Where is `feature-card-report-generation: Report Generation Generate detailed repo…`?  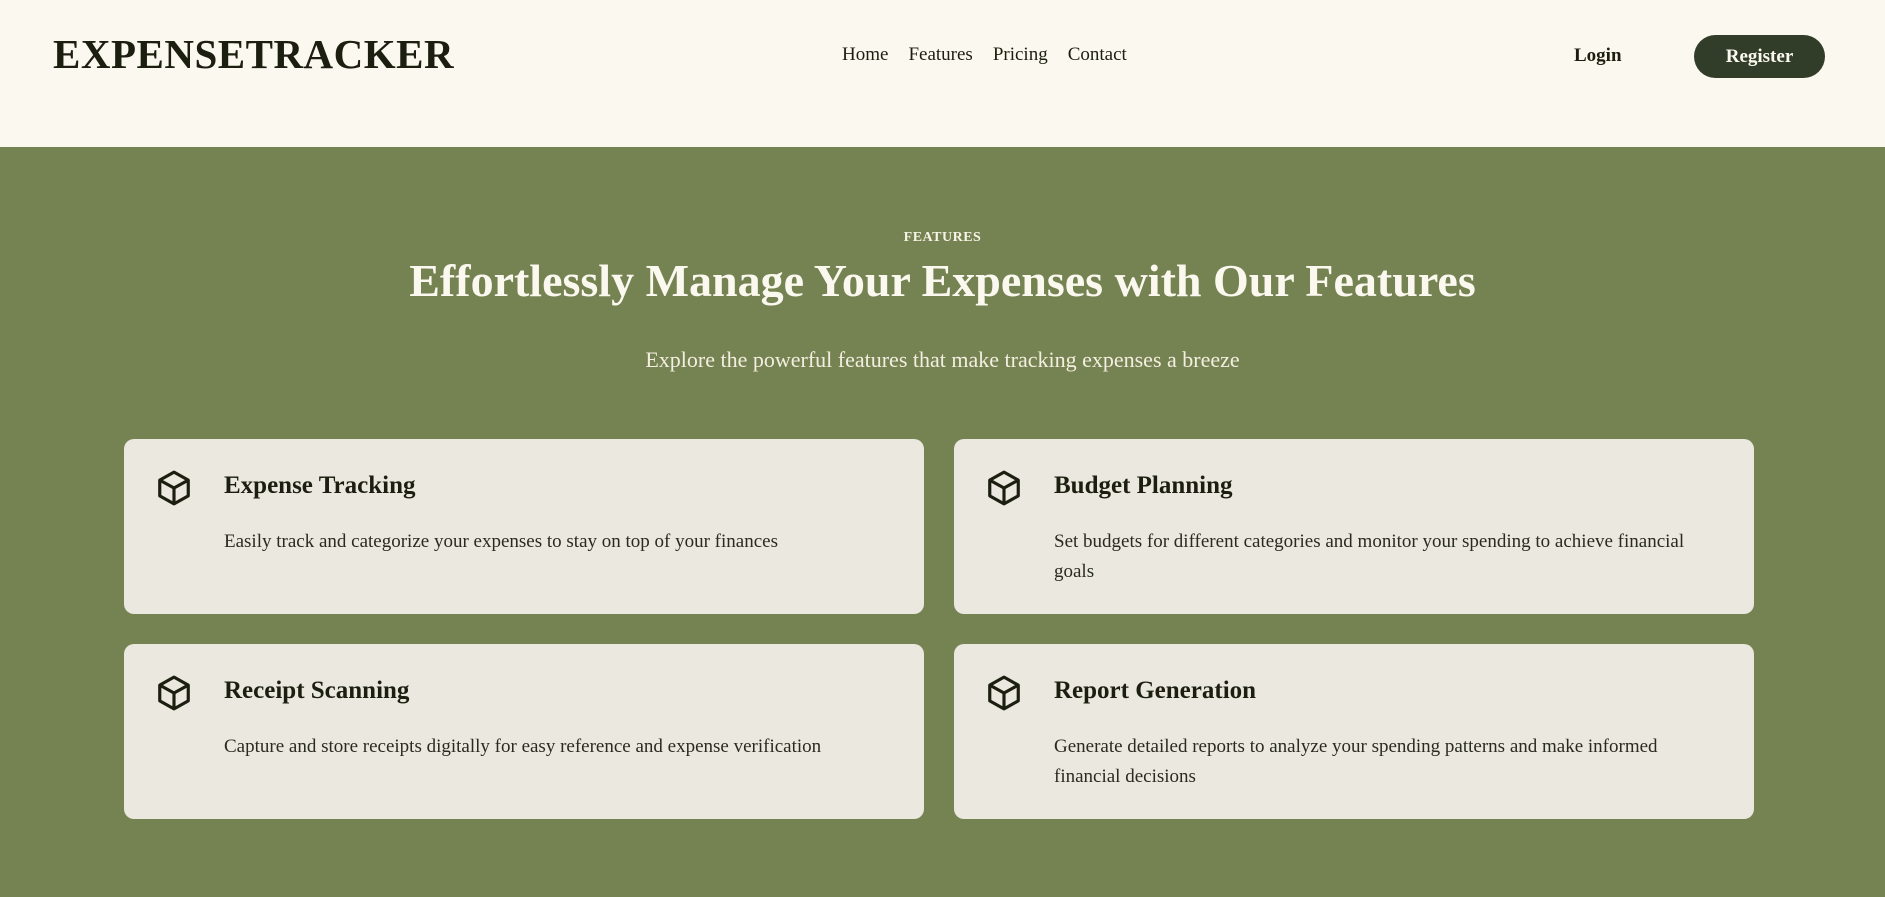 feature-card-report-generation: Report Generation Generate detailed repo… is located at coordinates (1354, 731).